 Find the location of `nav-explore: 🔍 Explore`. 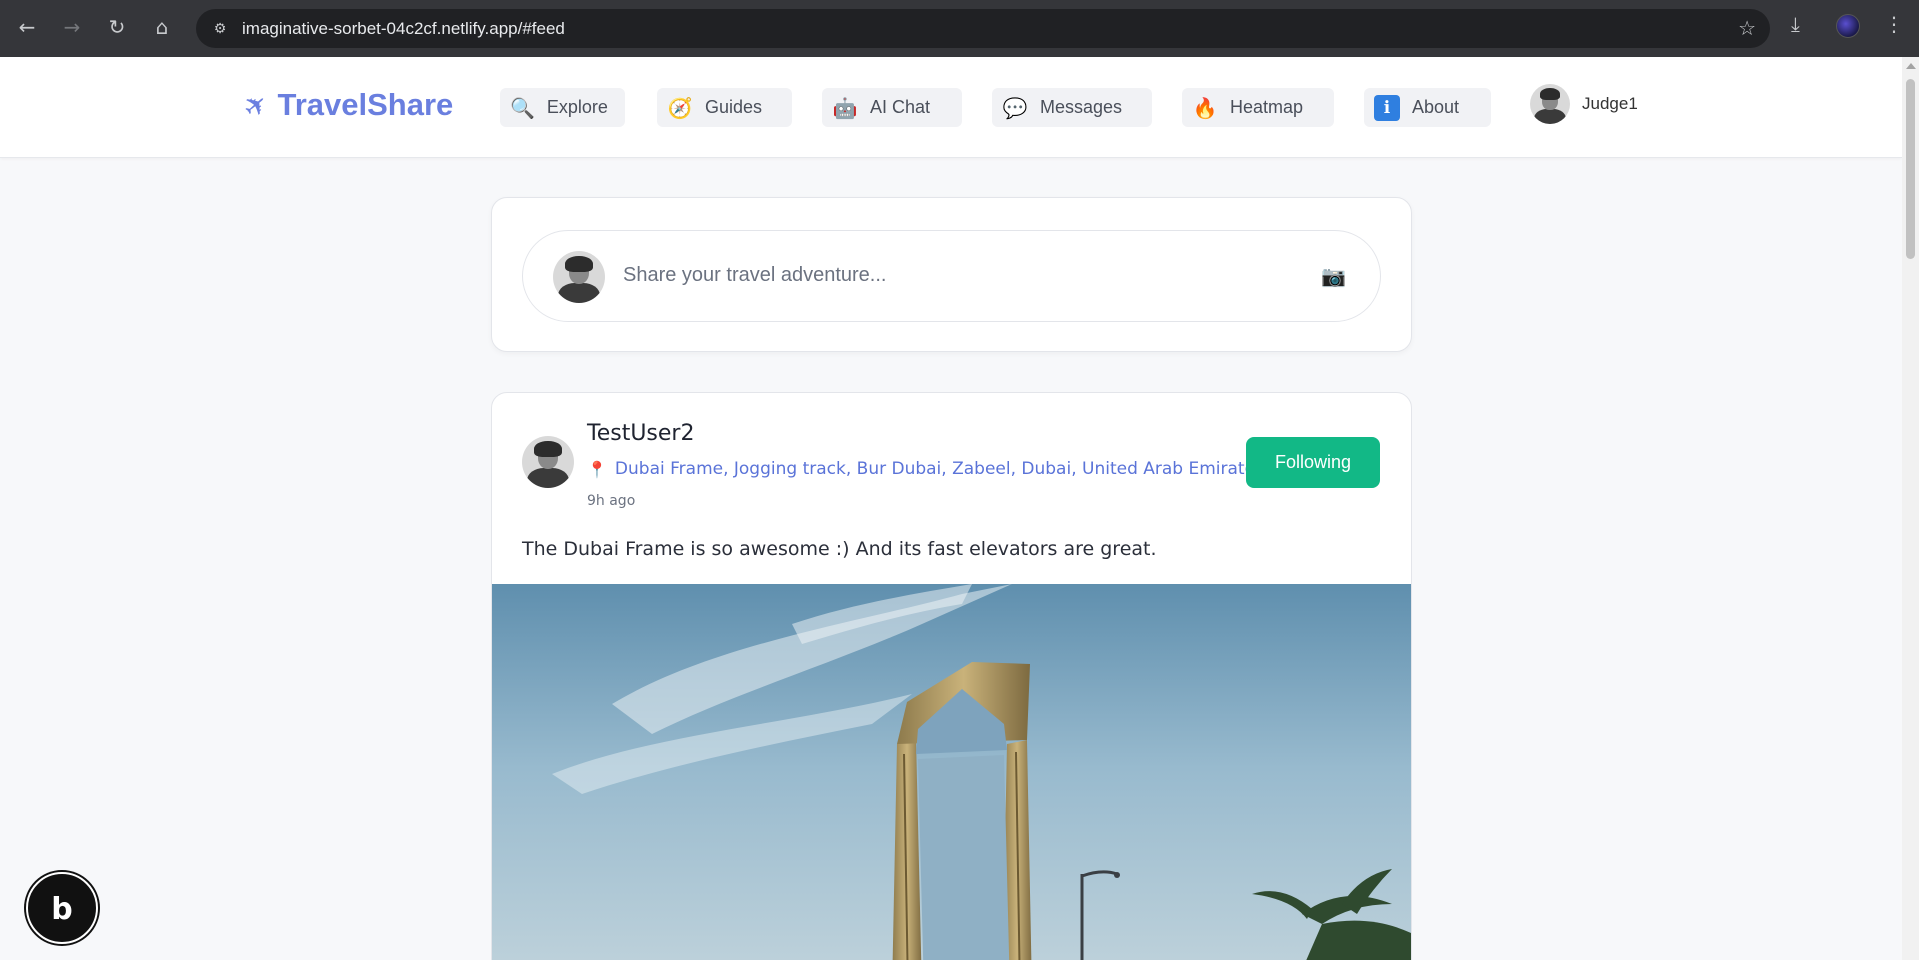

nav-explore: 🔍 Explore is located at coordinates (562, 107).